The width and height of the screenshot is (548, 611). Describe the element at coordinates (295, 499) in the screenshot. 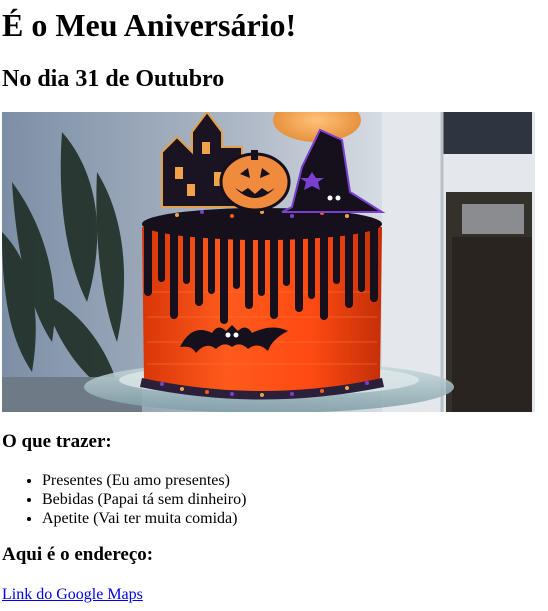

I see `list-item: Bebidas (Papai tá sem dinheiro)` at that location.